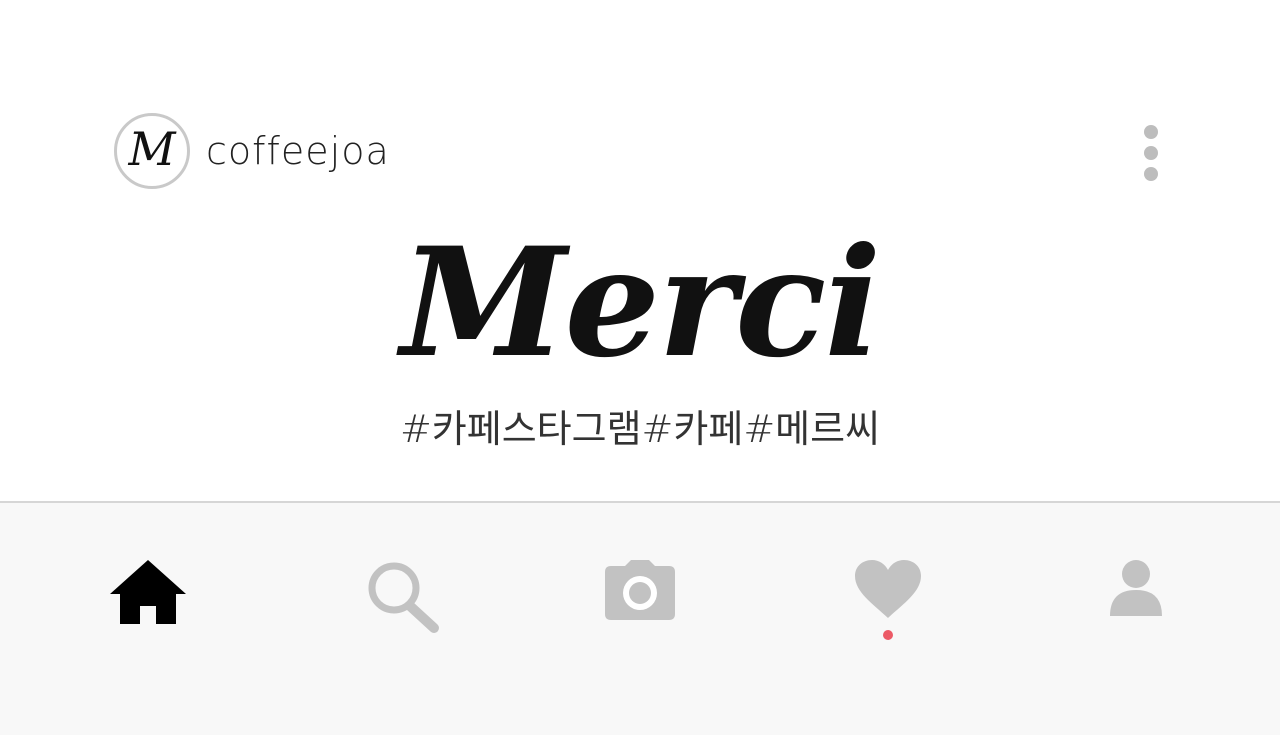 This screenshot has width=1280, height=735. I want to click on nav-camera, so click(640, 608).